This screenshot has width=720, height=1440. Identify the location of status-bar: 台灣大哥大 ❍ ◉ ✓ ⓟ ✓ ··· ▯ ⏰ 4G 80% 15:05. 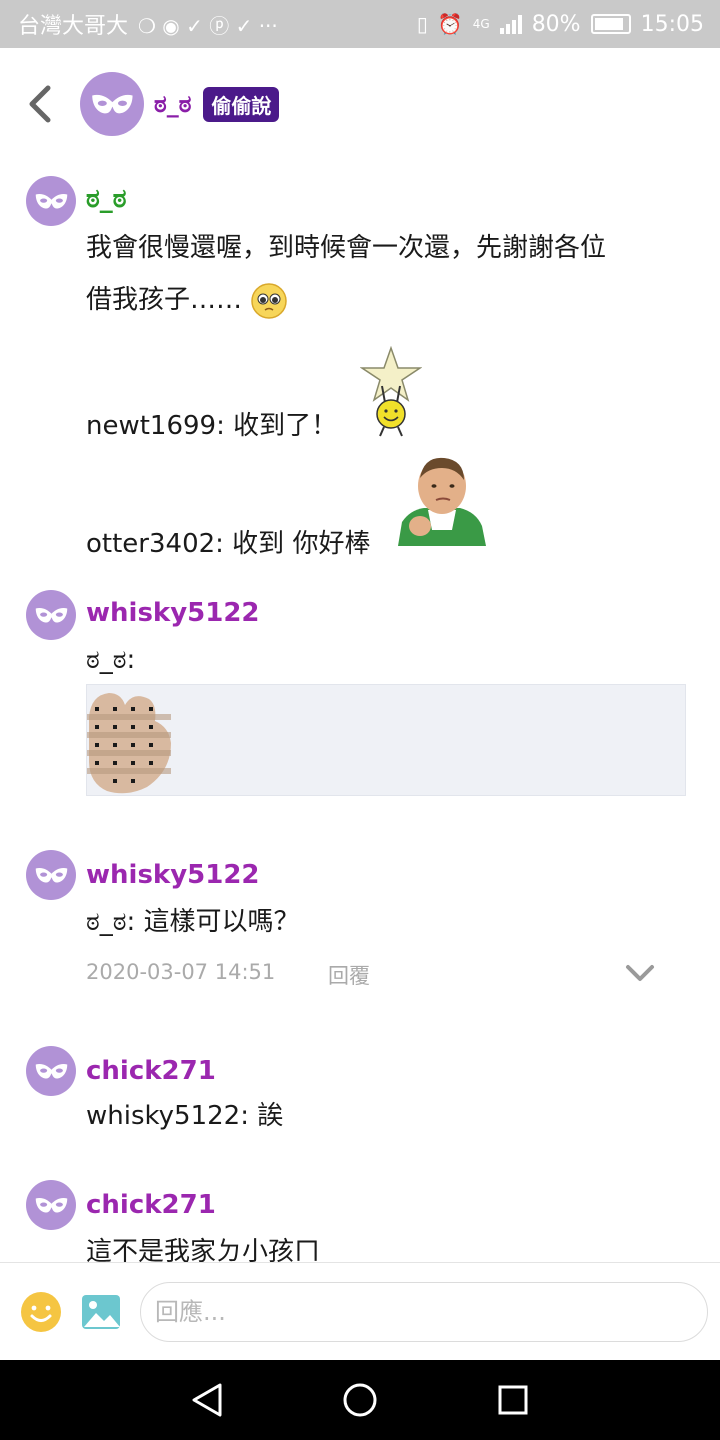
(360, 24).